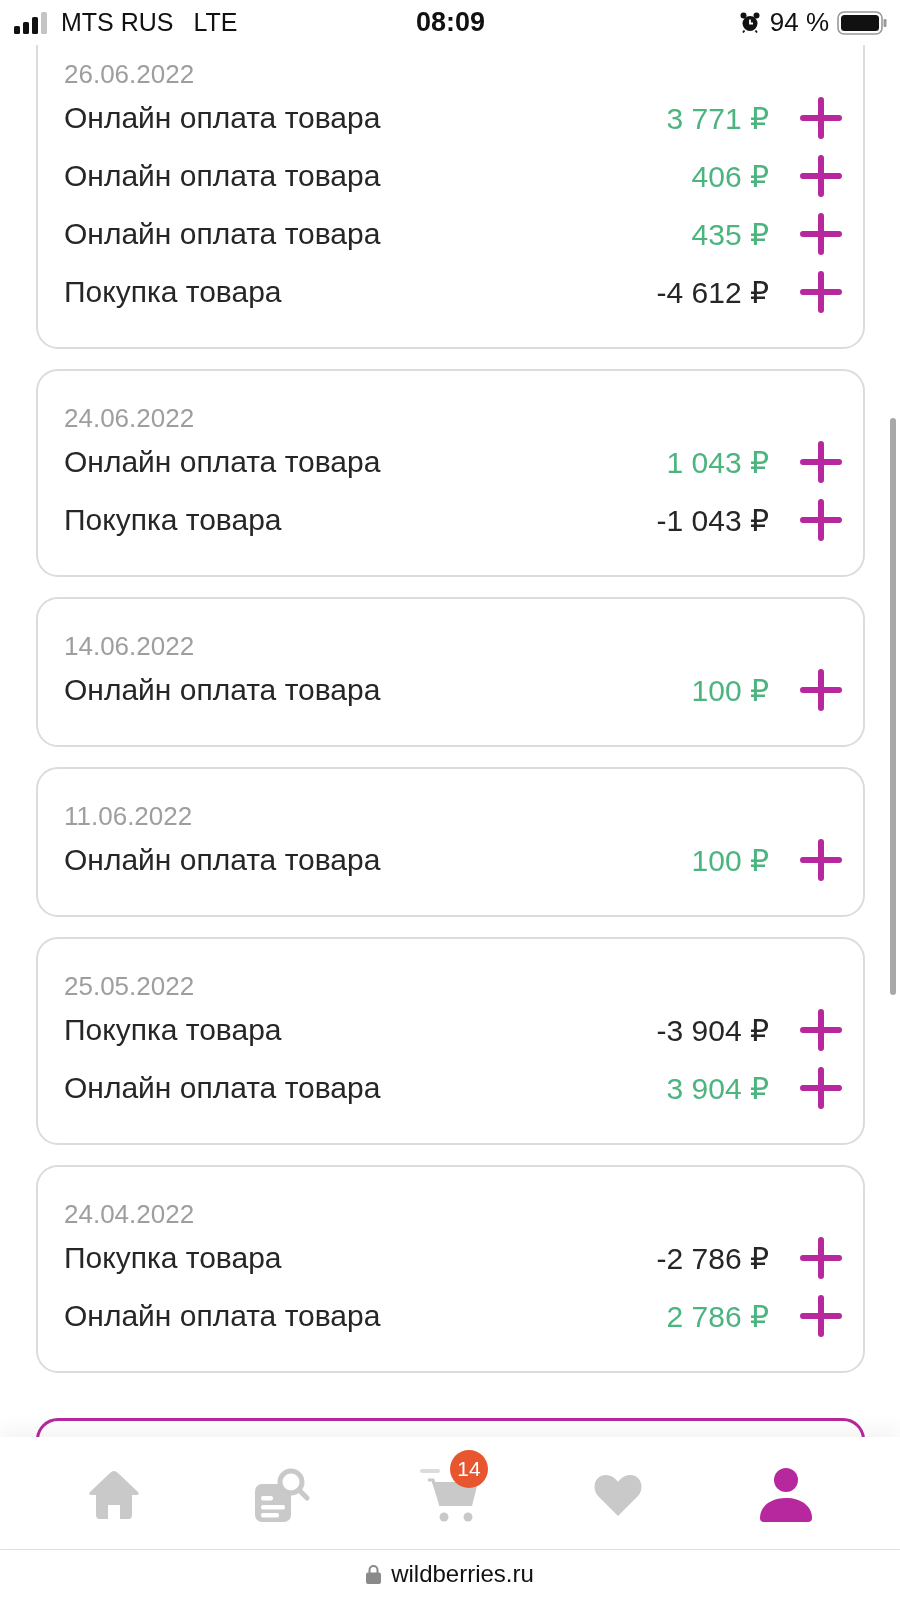  I want to click on battery-percentage: 94 %, so click(799, 22).